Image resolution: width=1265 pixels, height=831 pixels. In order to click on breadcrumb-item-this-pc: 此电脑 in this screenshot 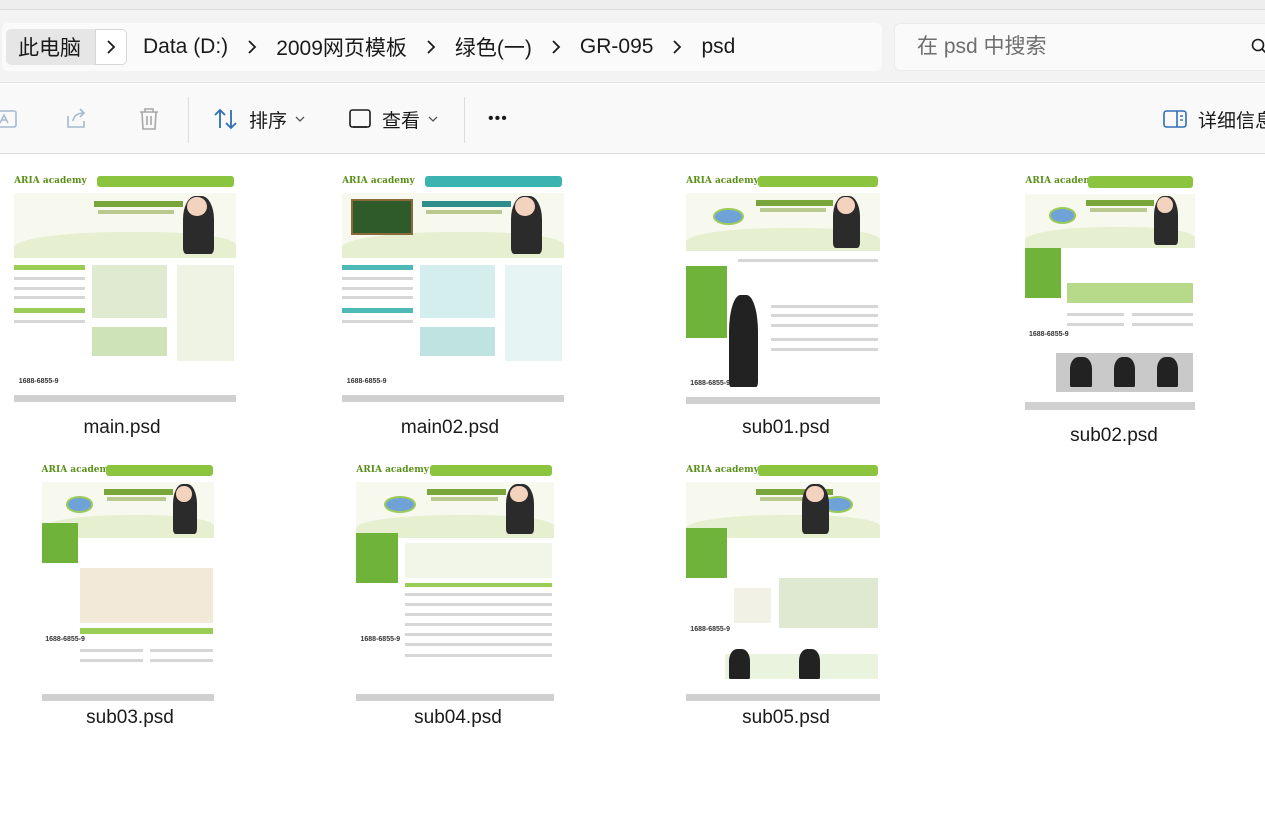, I will do `click(50, 47)`.